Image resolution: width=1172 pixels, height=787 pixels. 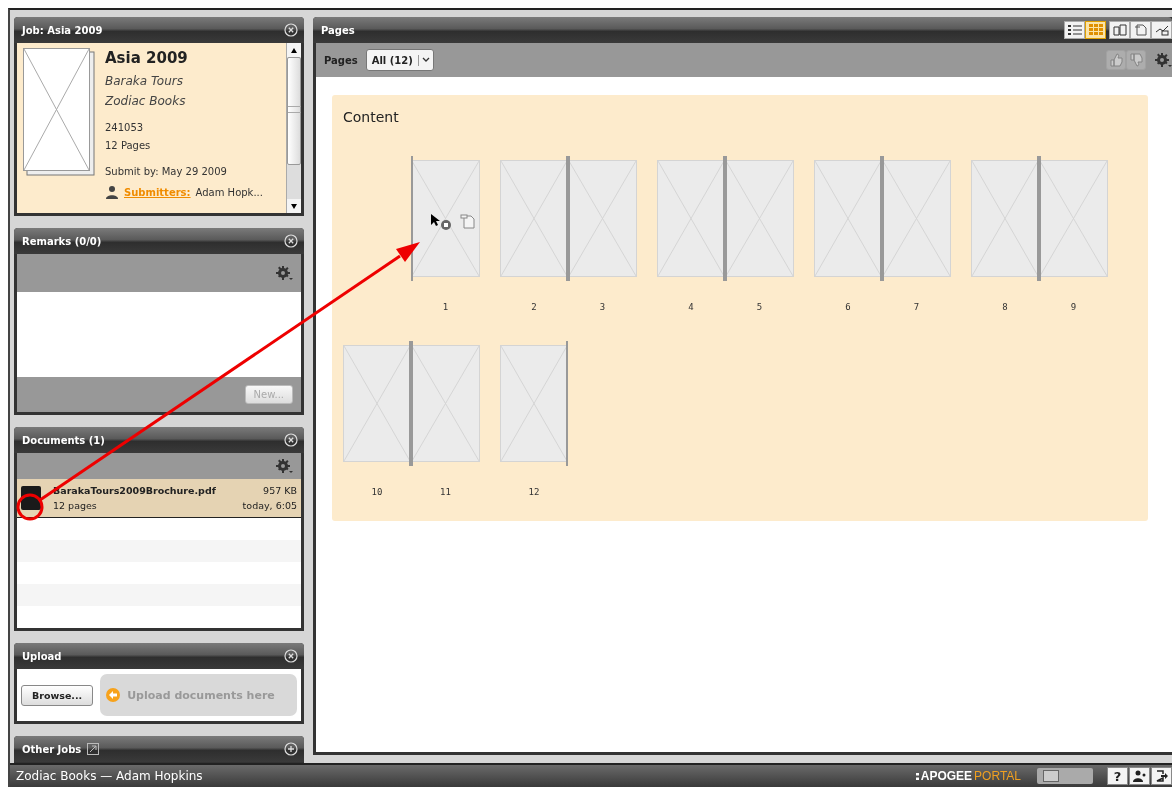 I want to click on page-count: 12 Pages, so click(x=128, y=146).